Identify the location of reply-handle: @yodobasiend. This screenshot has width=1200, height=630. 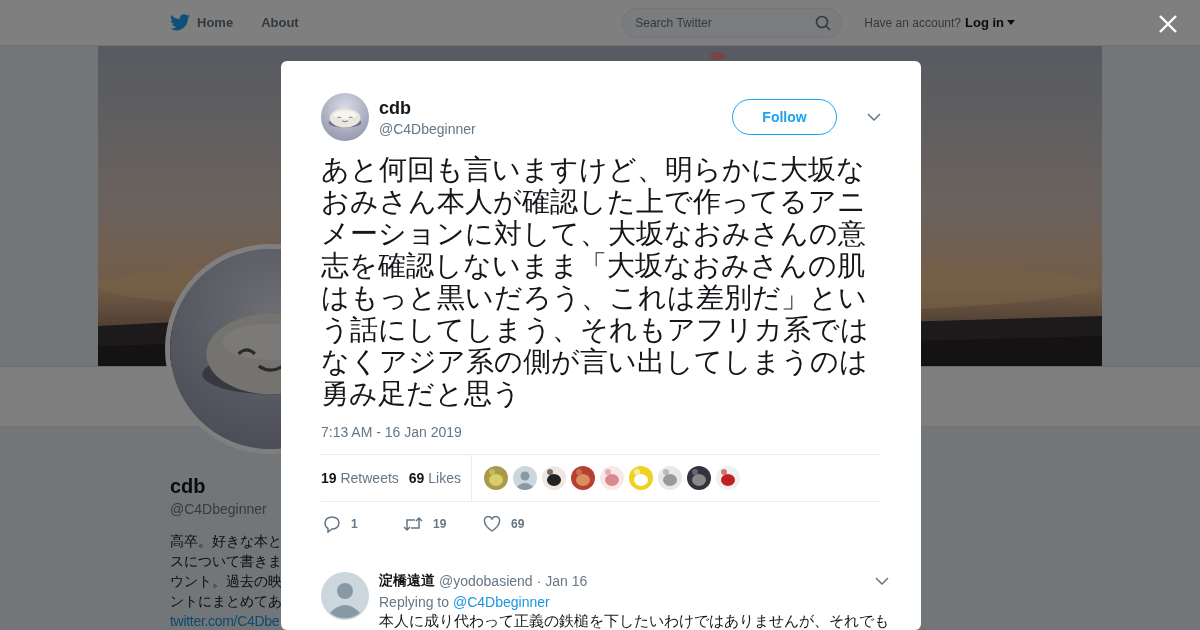
(486, 581).